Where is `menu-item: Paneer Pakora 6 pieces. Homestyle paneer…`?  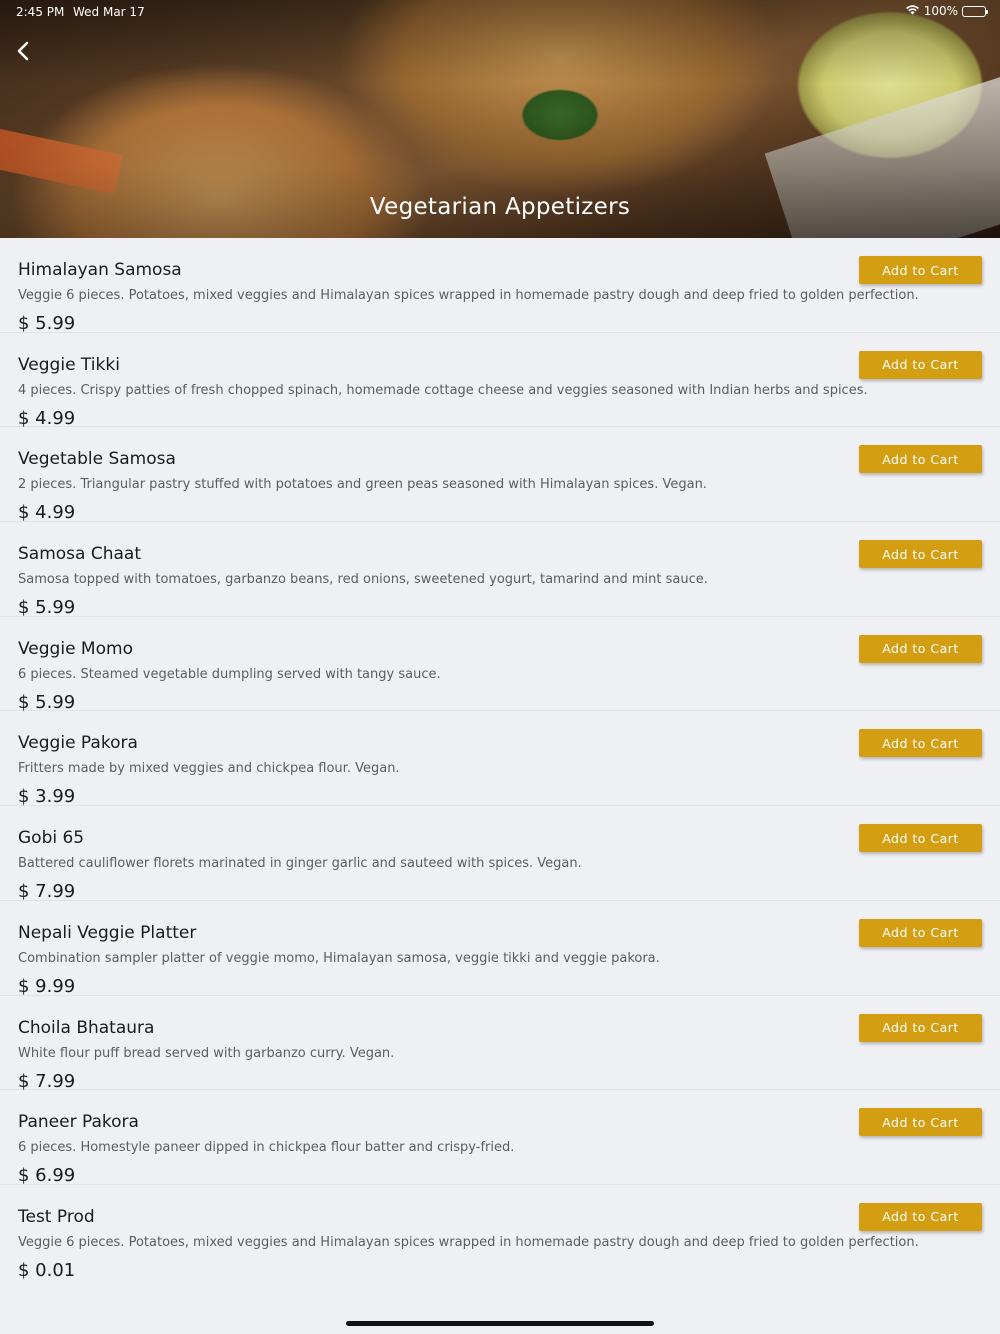
menu-item: Paneer Pakora 6 pieces. Homestyle paneer… is located at coordinates (500, 1138).